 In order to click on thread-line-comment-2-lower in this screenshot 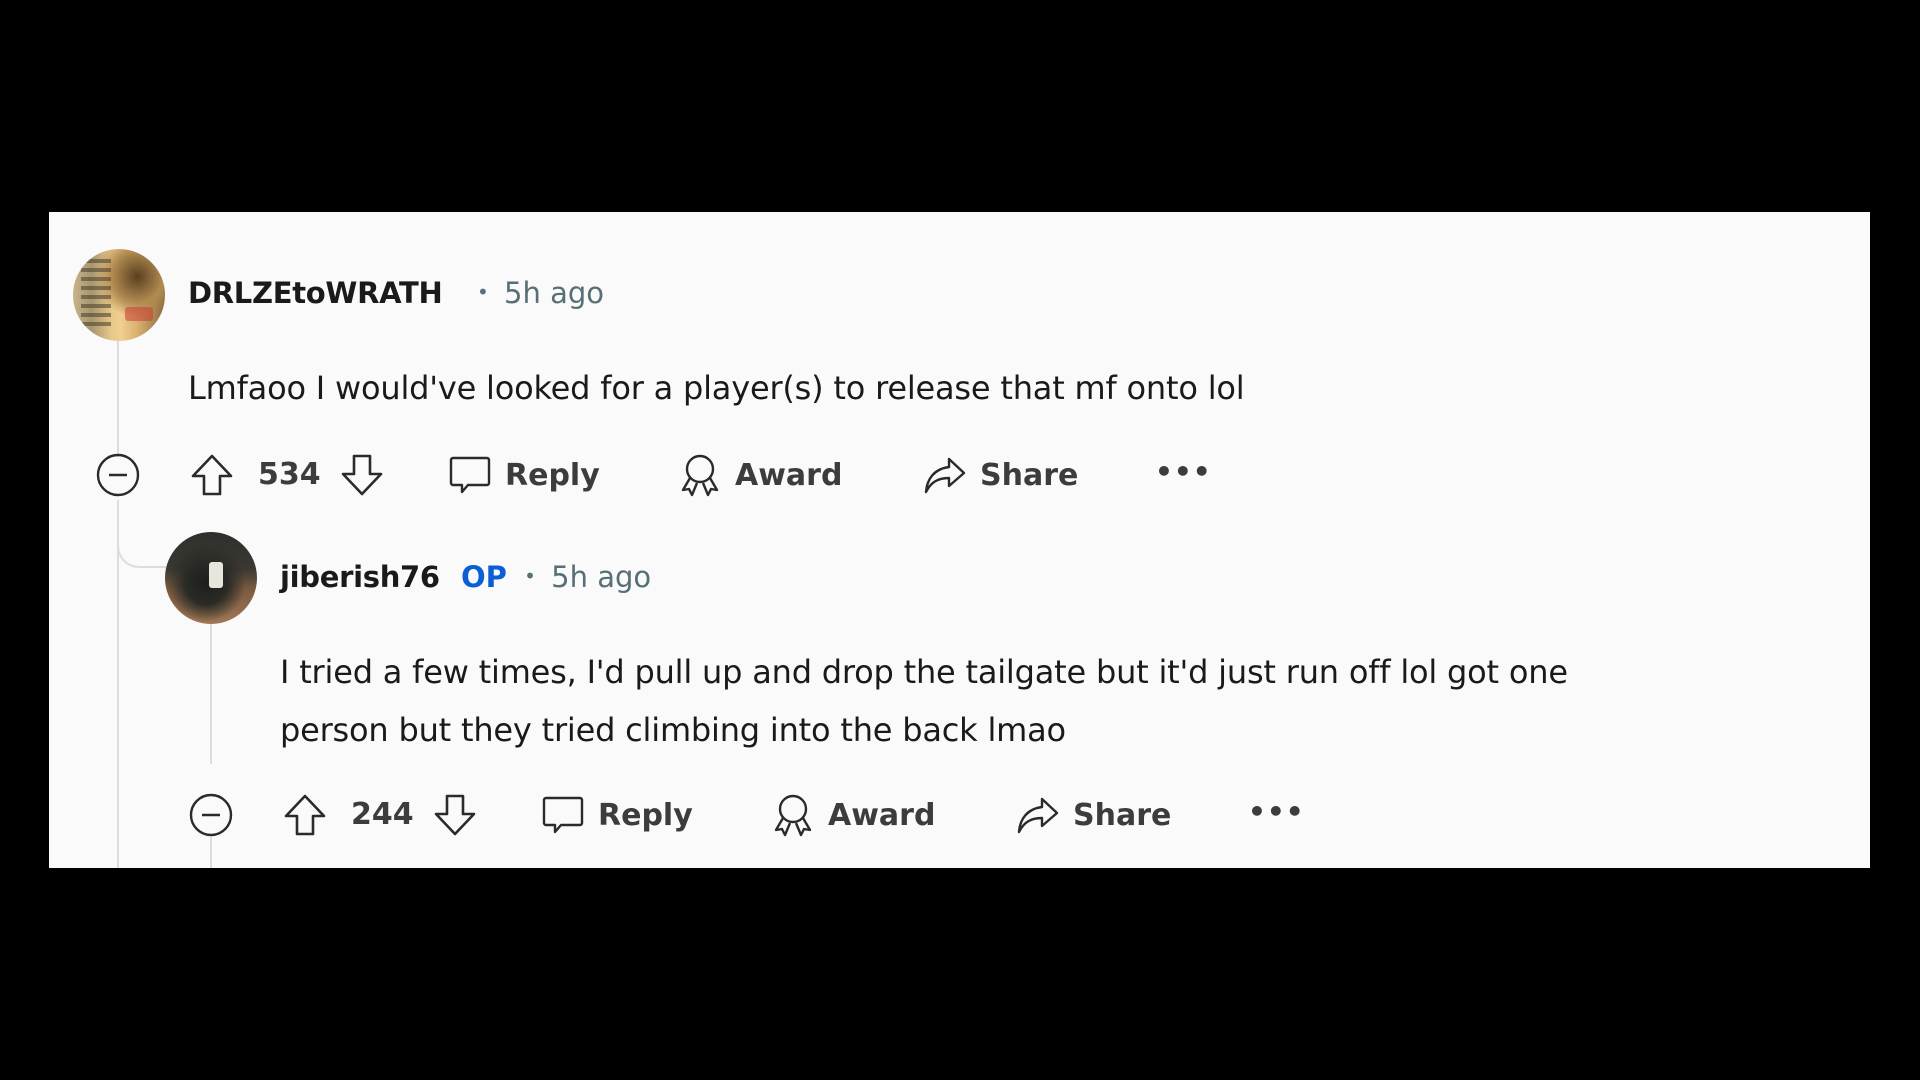, I will do `click(211, 852)`.